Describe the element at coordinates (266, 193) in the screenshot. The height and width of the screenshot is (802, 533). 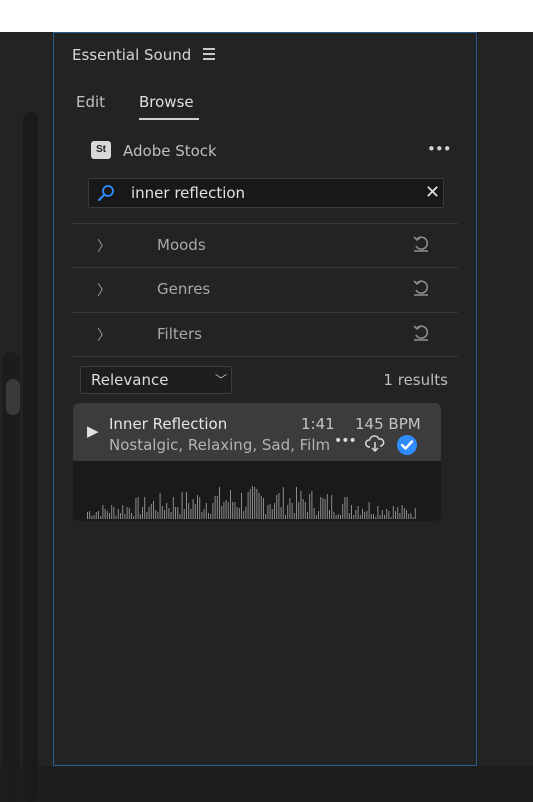
I see `search-field: inner reflection ✕` at that location.